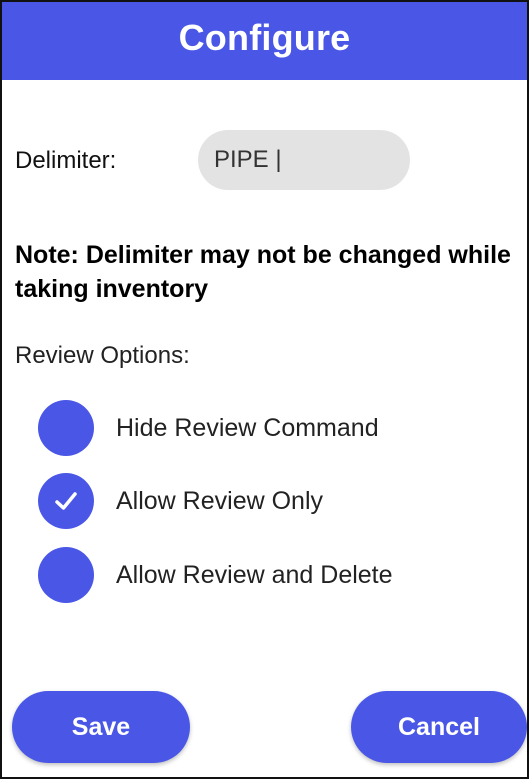  I want to click on checkmark-icon, so click(66, 501).